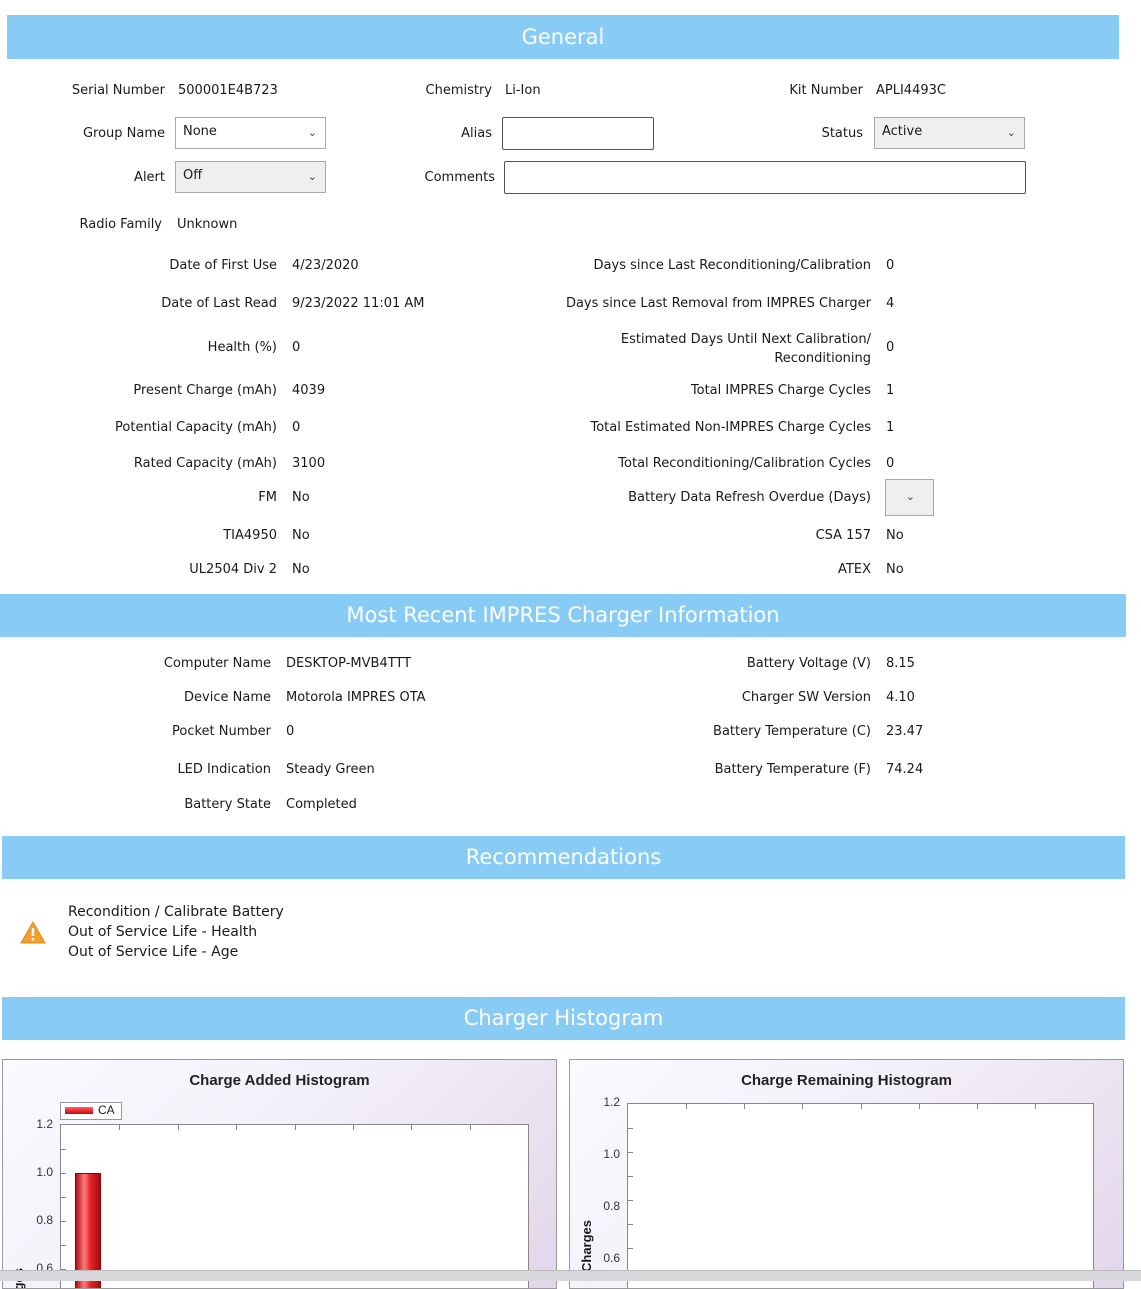 The width and height of the screenshot is (1141, 1289). What do you see at coordinates (250, 133) in the screenshot?
I see `group-name-dropdown: None ⌄` at bounding box center [250, 133].